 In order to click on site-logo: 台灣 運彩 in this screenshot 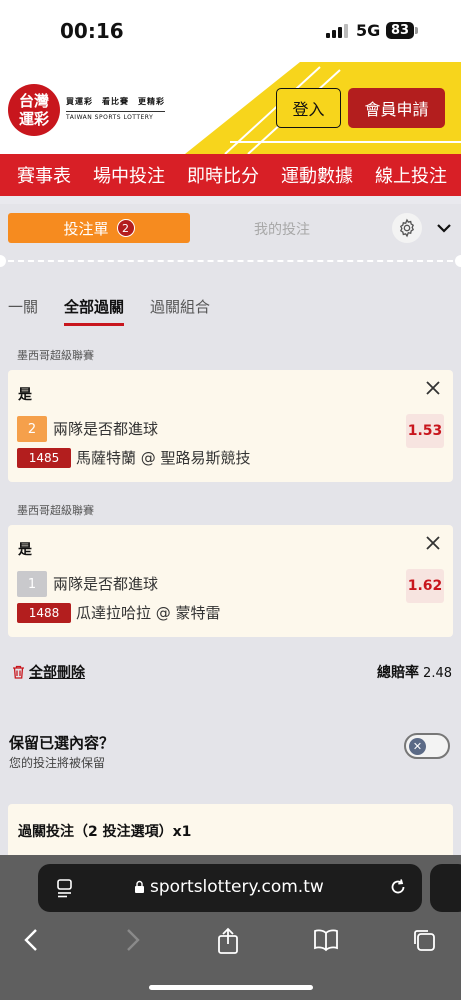, I will do `click(34, 110)`.